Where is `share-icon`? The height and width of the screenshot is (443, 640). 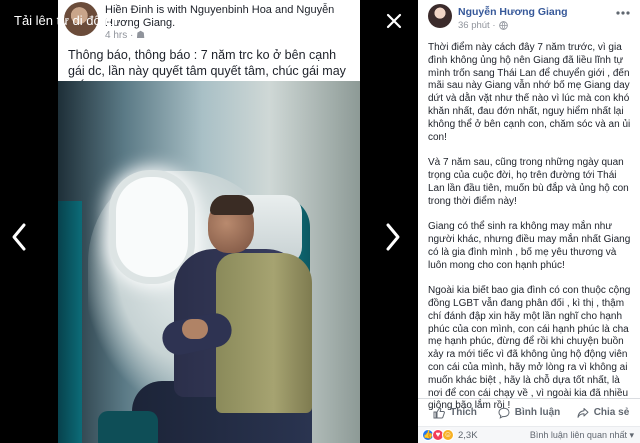
share-icon is located at coordinates (583, 412).